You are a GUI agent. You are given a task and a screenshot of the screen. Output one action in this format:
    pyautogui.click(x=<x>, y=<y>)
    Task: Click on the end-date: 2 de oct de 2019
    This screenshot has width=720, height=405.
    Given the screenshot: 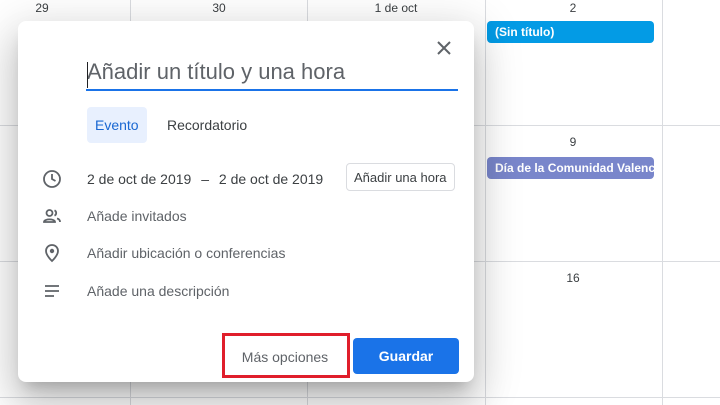 What is the action you would take?
    pyautogui.click(x=271, y=179)
    